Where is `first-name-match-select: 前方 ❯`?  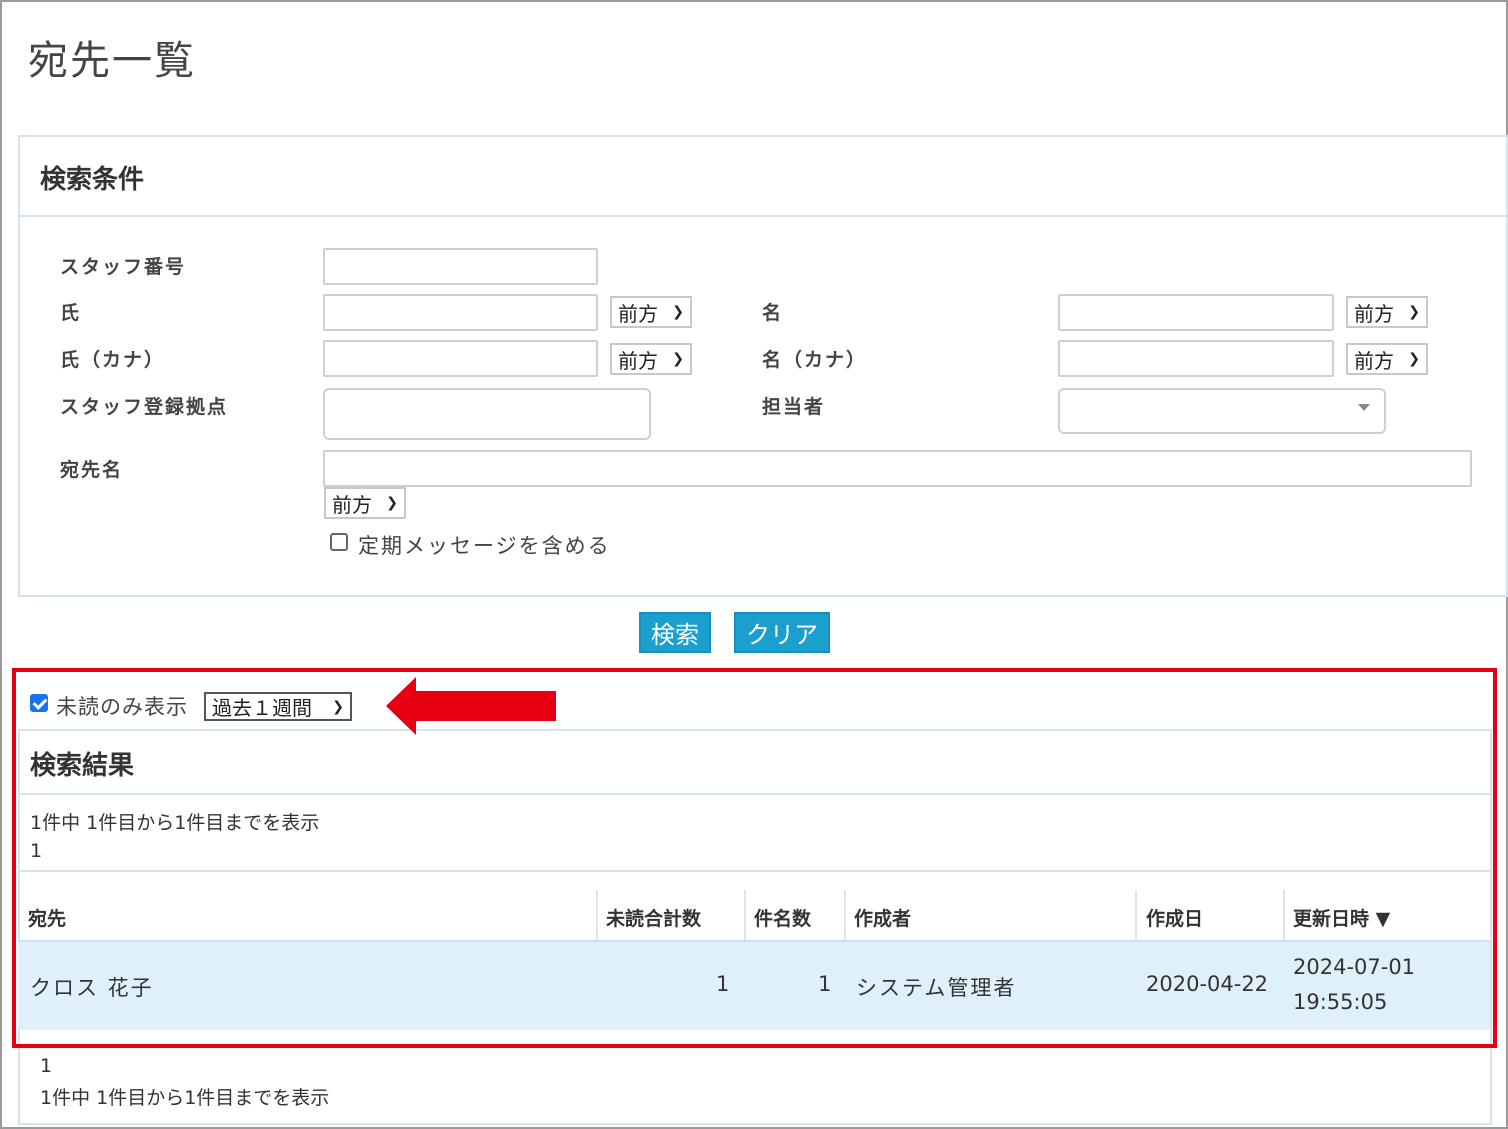
first-name-match-select: 前方 ❯ is located at coordinates (1387, 312).